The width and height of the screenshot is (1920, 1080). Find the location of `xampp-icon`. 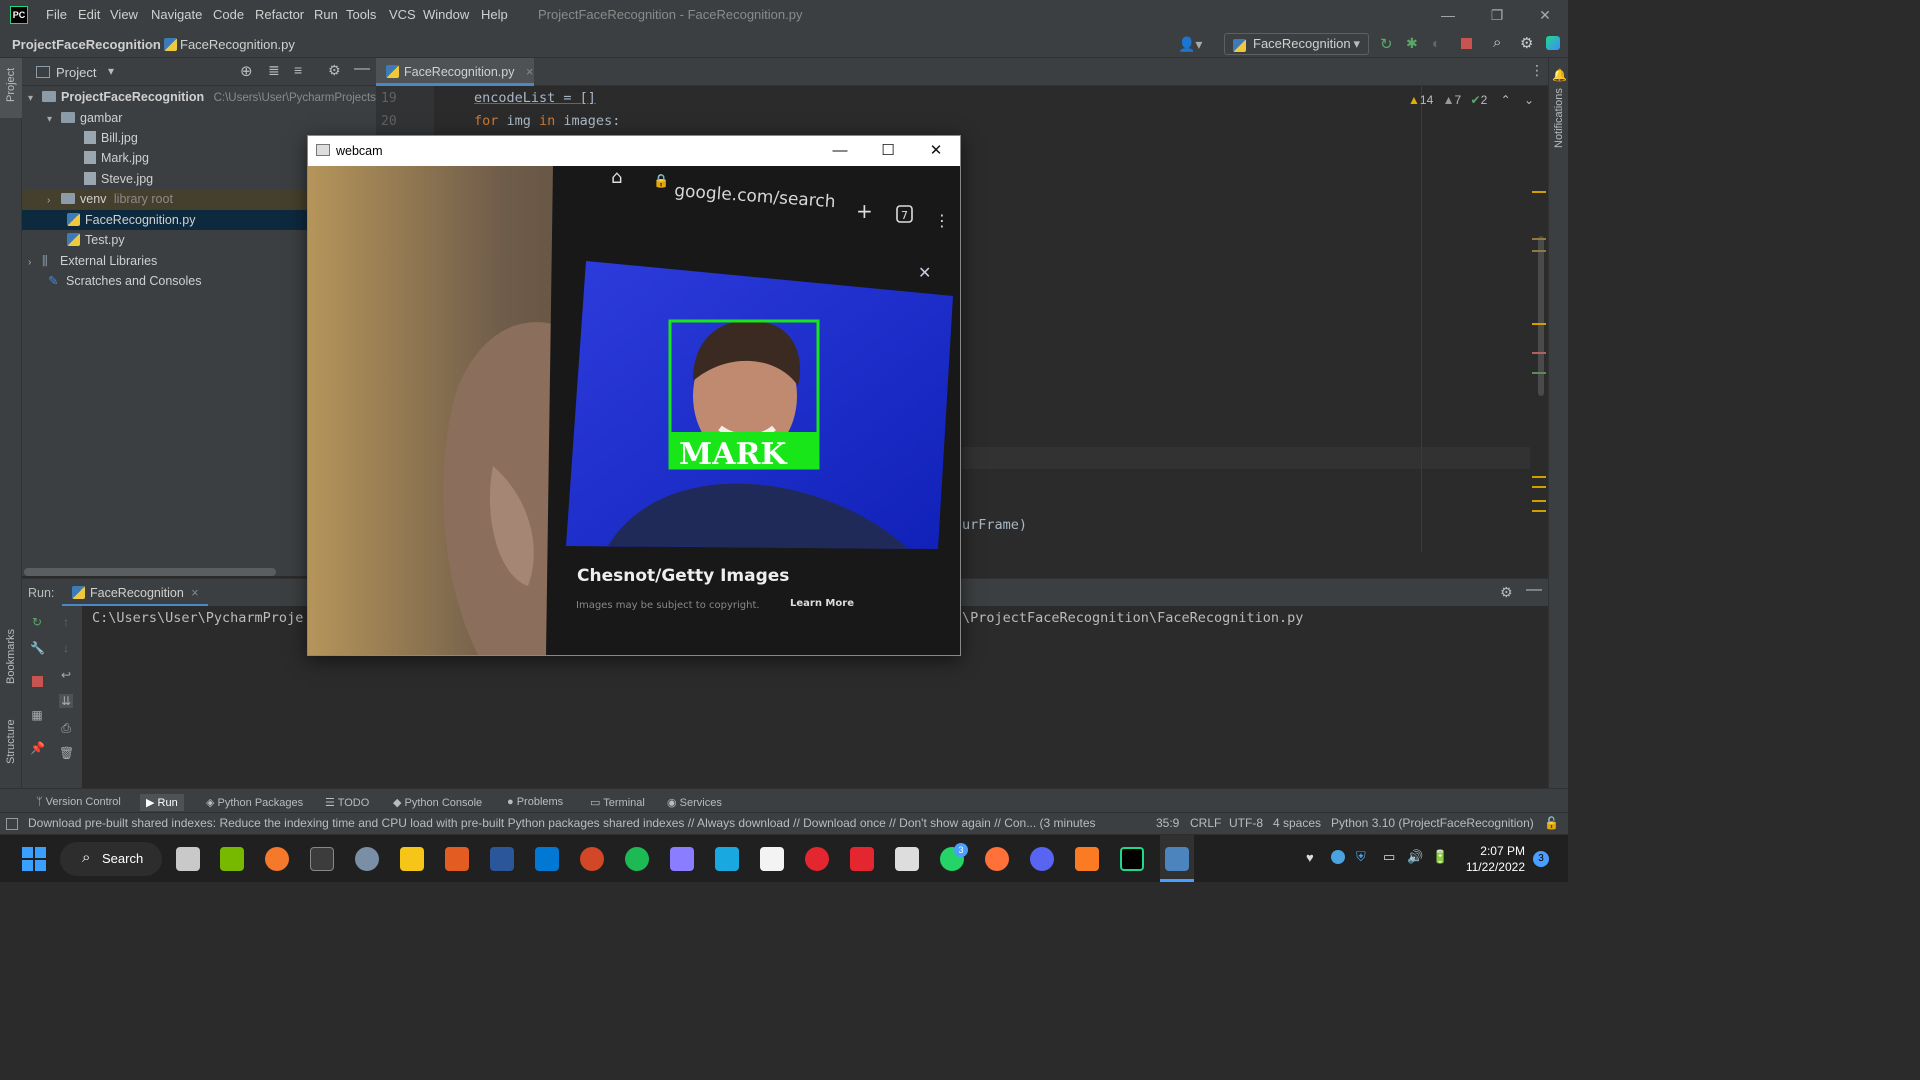

xampp-icon is located at coordinates (1087, 859).